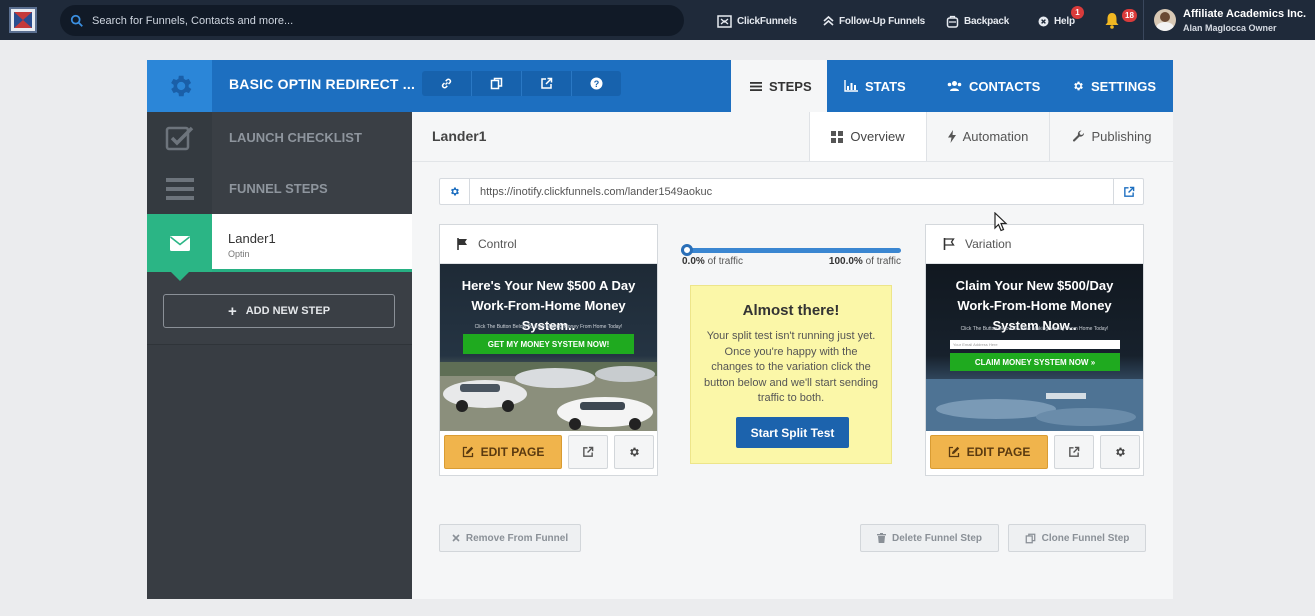 Image resolution: width=1315 pixels, height=616 pixels. Describe the element at coordinates (179, 243) in the screenshot. I see `envelope-icon` at that location.